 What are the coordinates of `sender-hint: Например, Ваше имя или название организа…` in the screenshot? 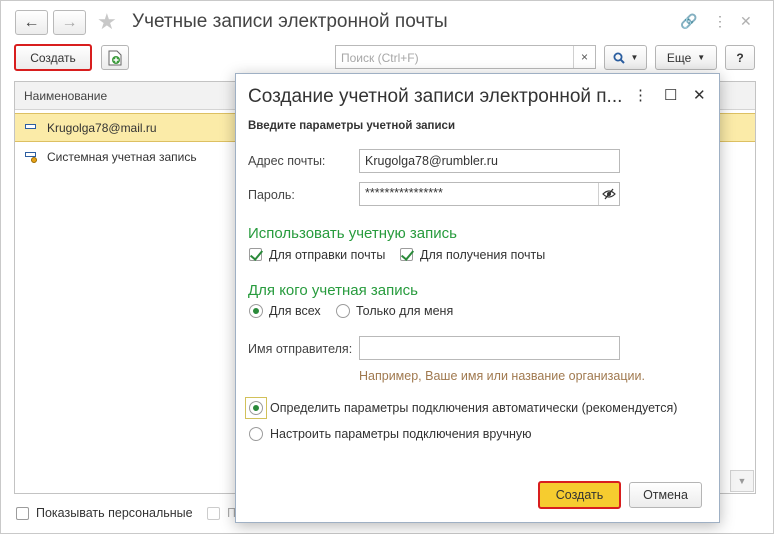 It's located at (502, 376).